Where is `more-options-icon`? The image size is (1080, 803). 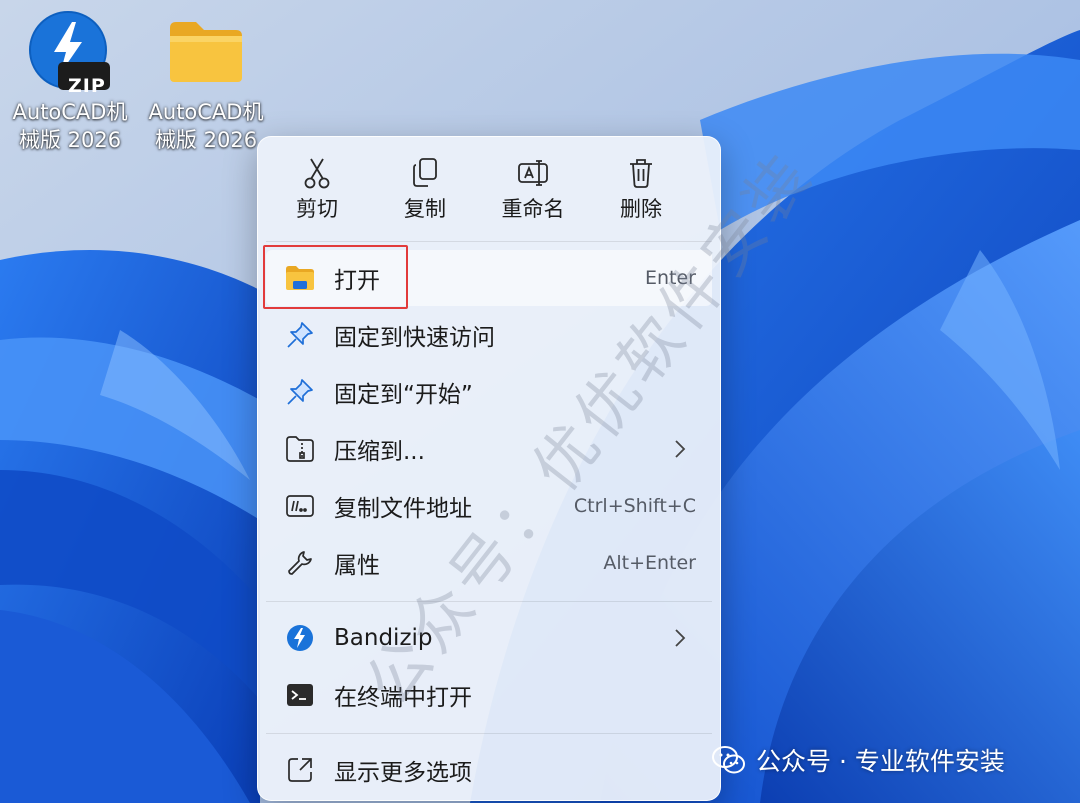 more-options-icon is located at coordinates (300, 770).